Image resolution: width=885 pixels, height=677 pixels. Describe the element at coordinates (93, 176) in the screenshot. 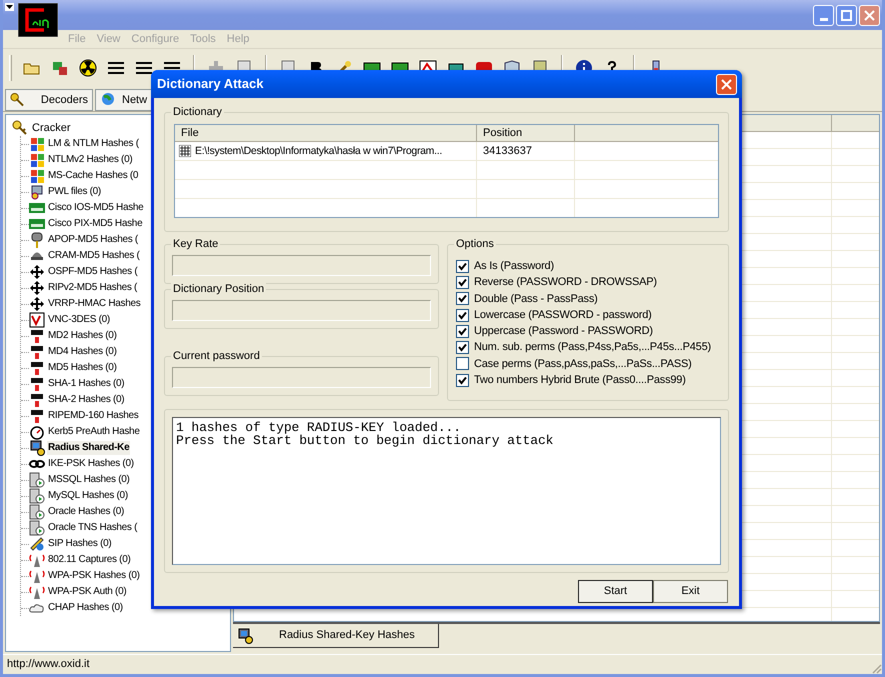

I see `tree-item: MS-Cache Hashes (0` at that location.